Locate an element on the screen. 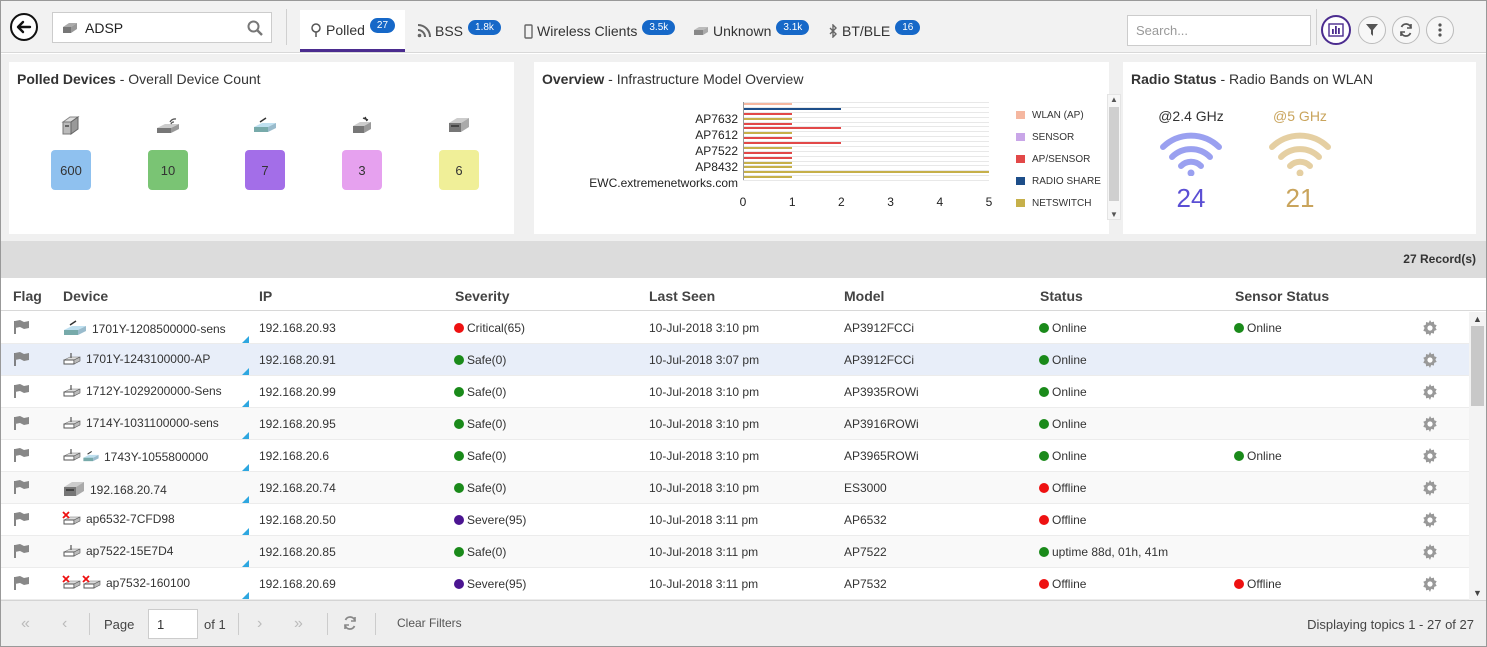 This screenshot has height=647, width=1487. device-cell: ap6532-7CFD98 is located at coordinates (118, 519).